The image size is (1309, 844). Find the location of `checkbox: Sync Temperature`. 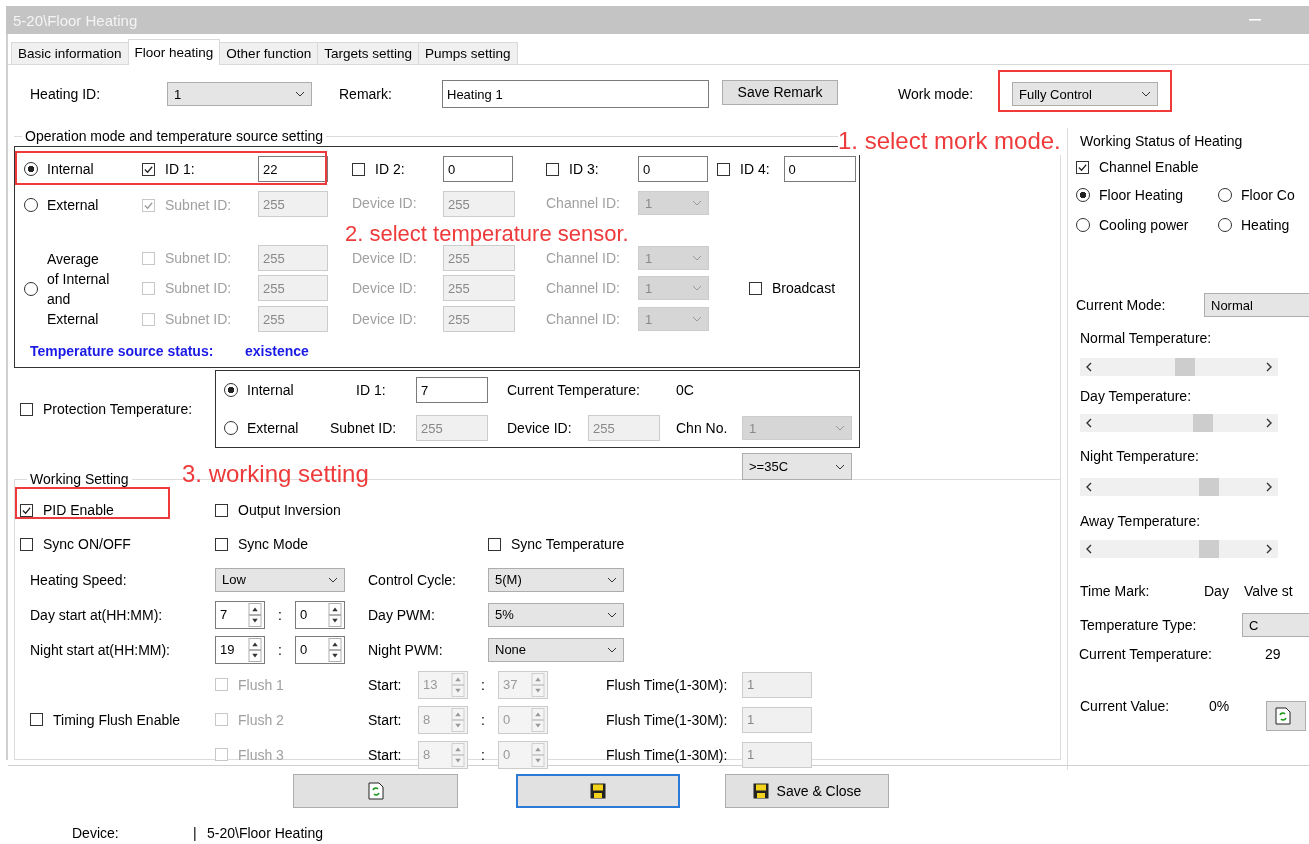

checkbox: Sync Temperature is located at coordinates (556, 544).